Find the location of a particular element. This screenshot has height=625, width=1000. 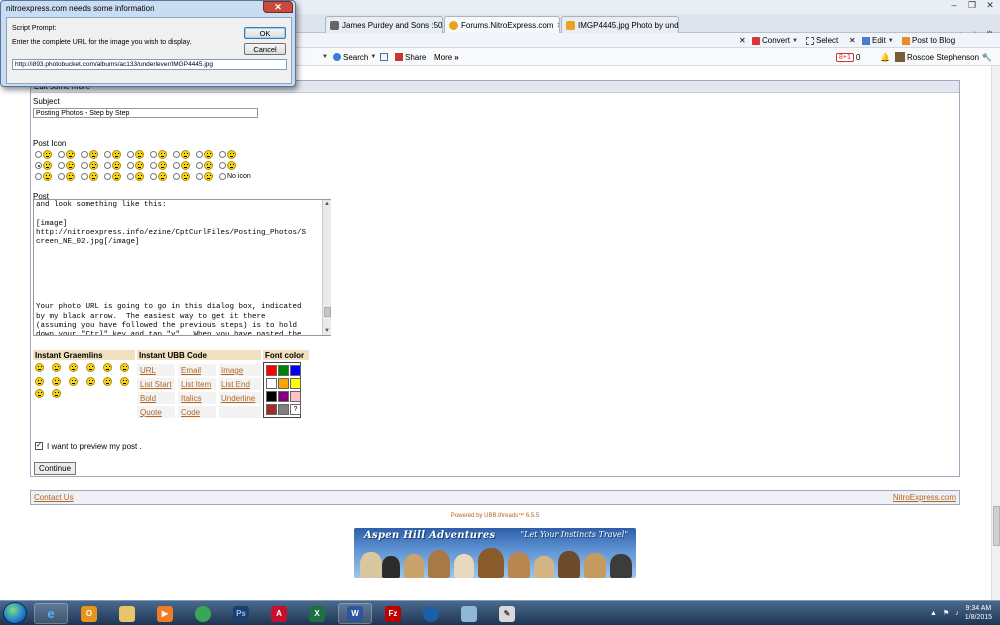

bell-icon: 🔔 is located at coordinates (885, 57).